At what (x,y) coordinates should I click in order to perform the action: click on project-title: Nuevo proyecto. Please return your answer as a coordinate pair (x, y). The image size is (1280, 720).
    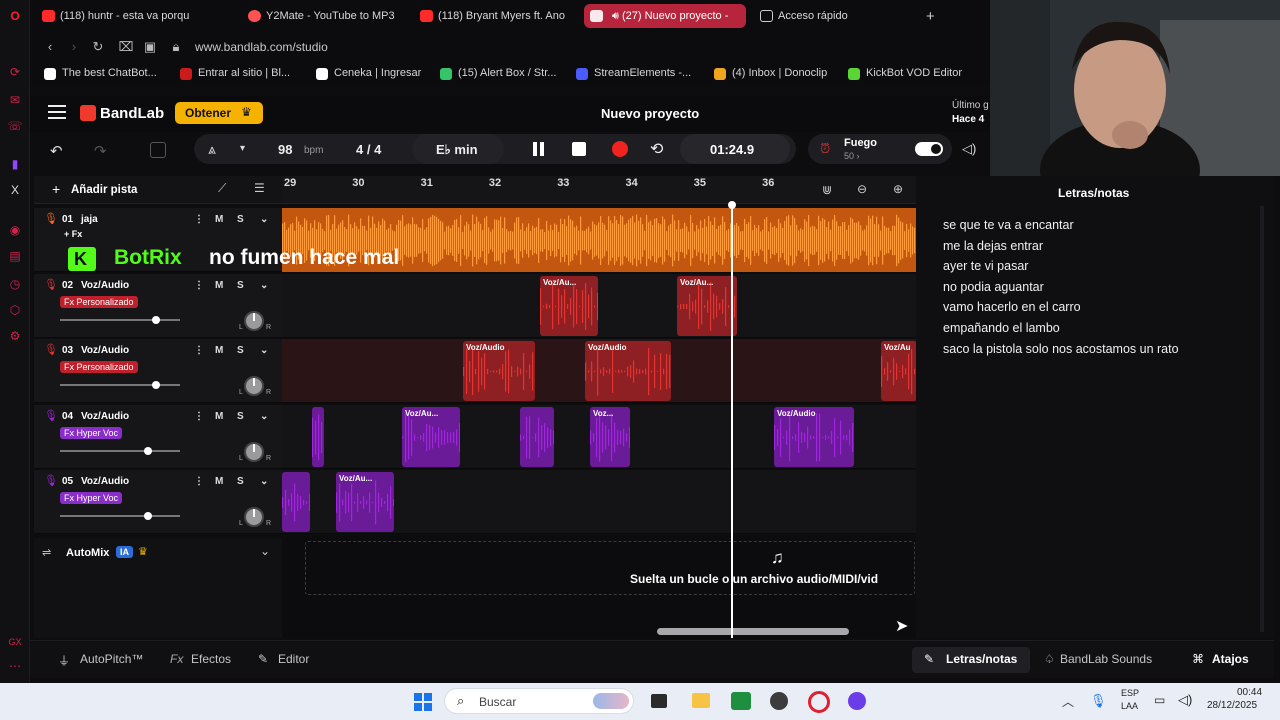
    Looking at the image, I should click on (650, 113).